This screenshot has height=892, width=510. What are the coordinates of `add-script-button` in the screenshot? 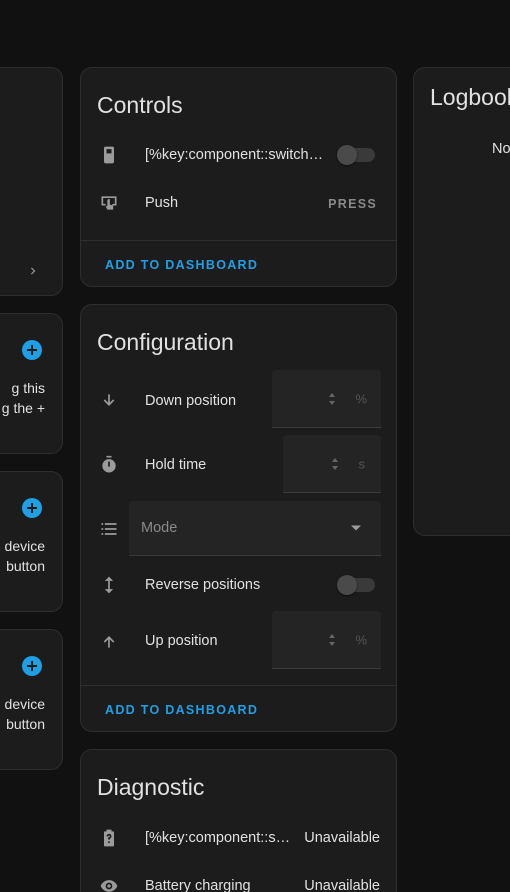 It's located at (32, 666).